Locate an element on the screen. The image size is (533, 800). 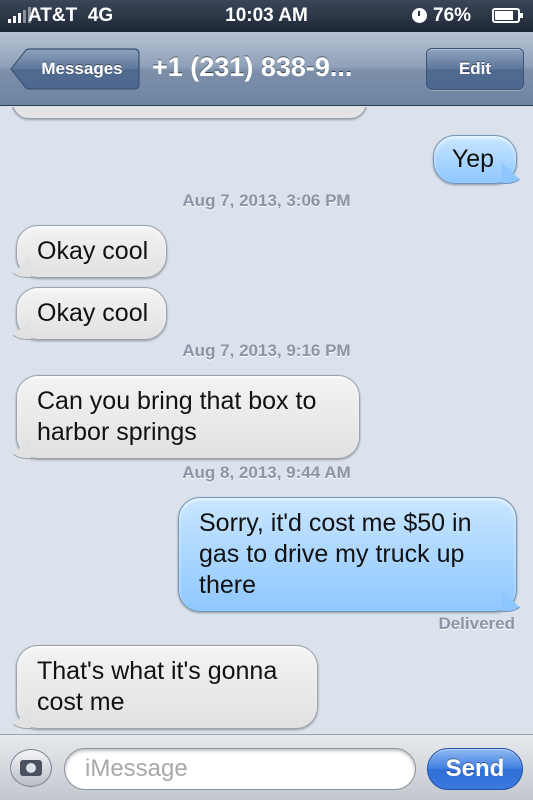
message-input is located at coordinates (240, 769).